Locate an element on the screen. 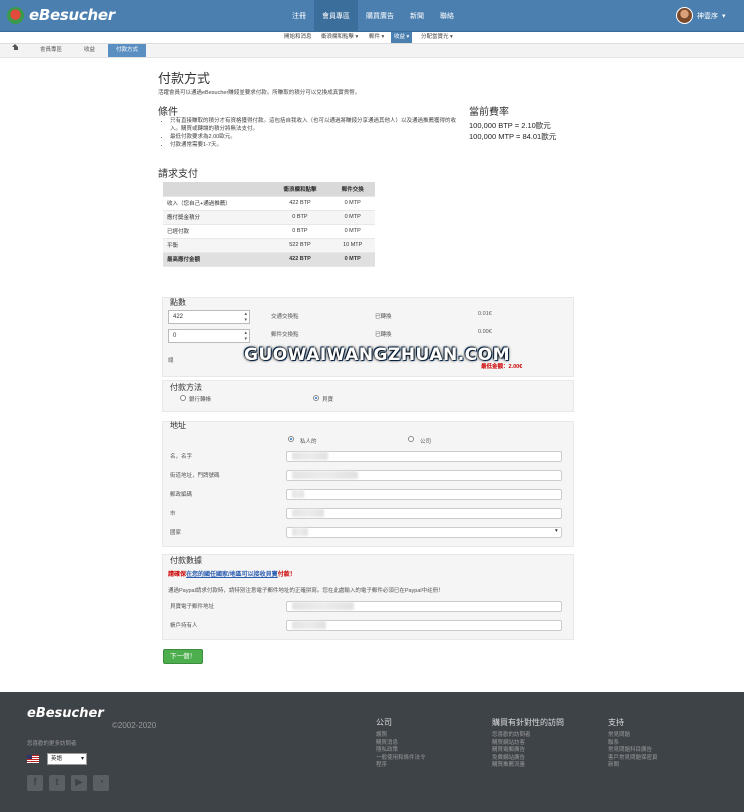 The image size is (744, 812). warning-suffix: 付款！ is located at coordinates (286, 575).